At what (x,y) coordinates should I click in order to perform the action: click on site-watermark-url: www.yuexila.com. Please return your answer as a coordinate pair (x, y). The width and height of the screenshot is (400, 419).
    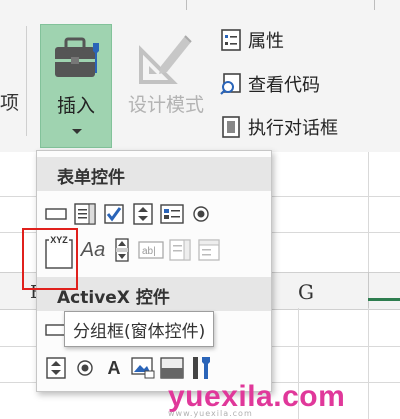
    Looking at the image, I should click on (210, 413).